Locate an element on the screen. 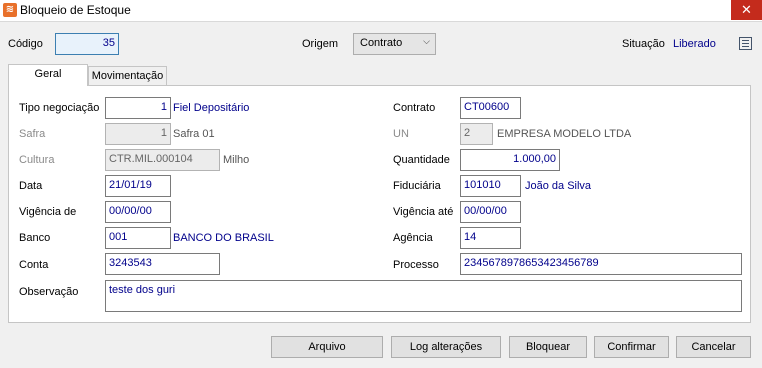 Image resolution: width=762 pixels, height=368 pixels. contrato-field: CT00600 is located at coordinates (490, 108).